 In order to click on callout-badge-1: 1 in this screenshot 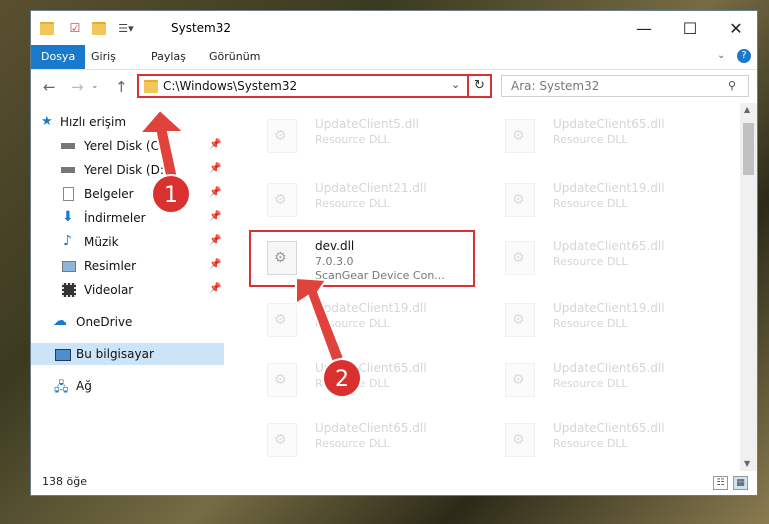, I will do `click(171, 194)`.